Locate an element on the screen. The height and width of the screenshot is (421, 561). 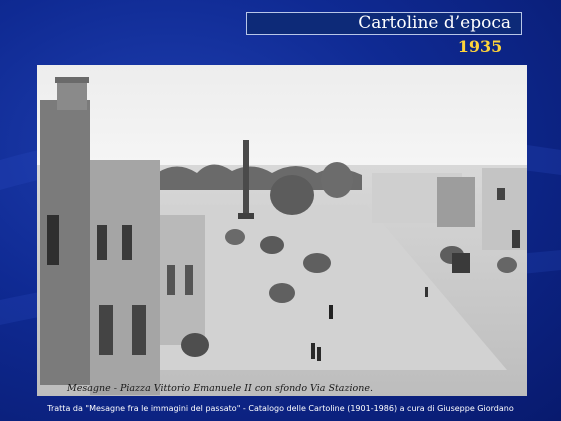
slide-year: 1935 is located at coordinates (480, 46).